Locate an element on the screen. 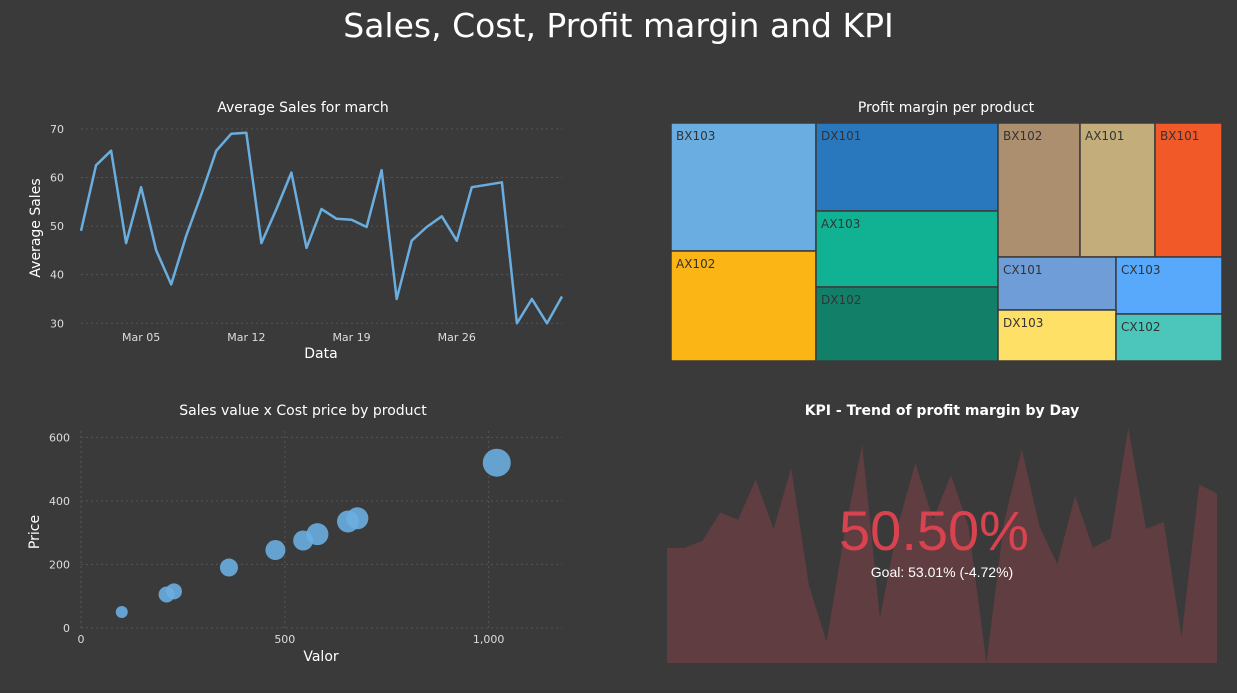 This screenshot has height=693, width=1237. kpi-title: KPI - Trend of profit margin by Day is located at coordinates (942, 411).